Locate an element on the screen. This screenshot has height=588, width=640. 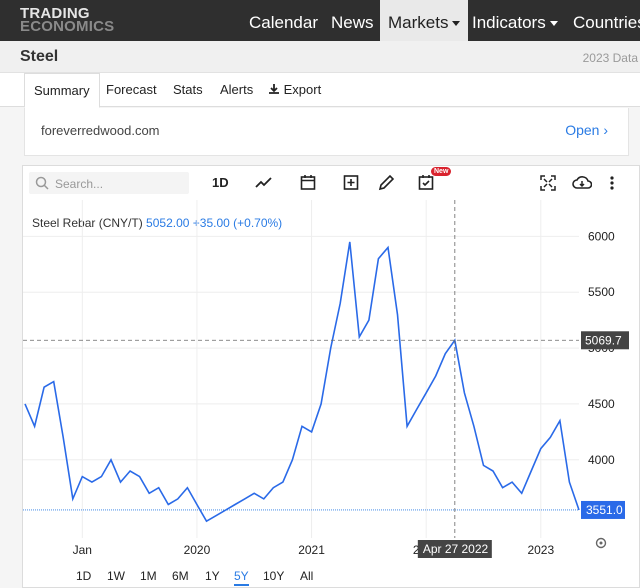
trading-economics-logo: TRADING ECONOMICS is located at coordinates (67, 20).